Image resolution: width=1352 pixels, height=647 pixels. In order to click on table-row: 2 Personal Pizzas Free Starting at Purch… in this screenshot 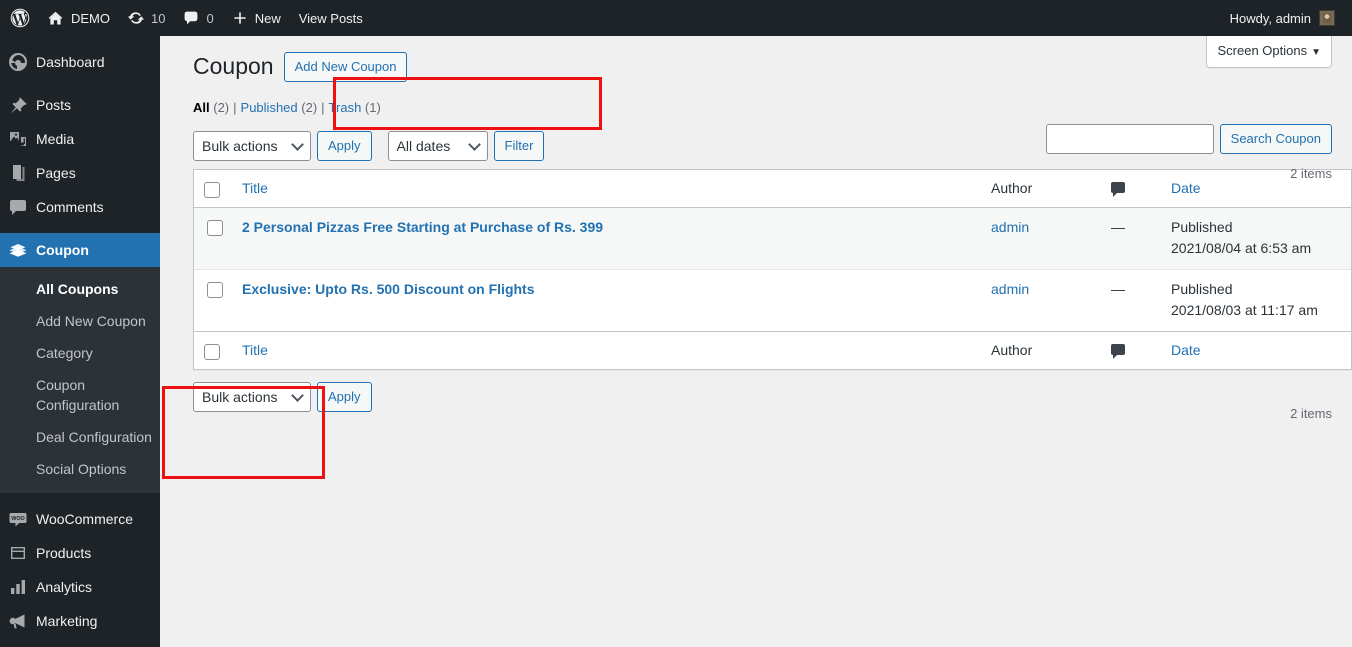, I will do `click(772, 238)`.